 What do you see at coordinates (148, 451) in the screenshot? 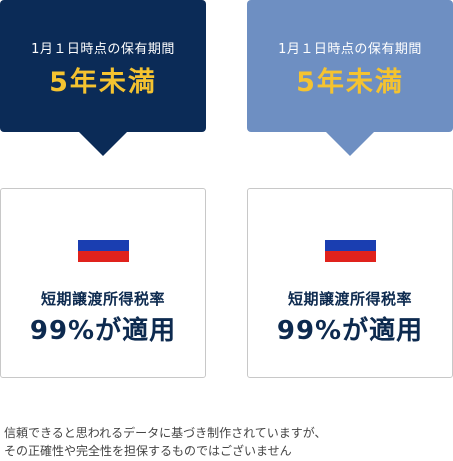
I see `disclaimer-line: その正確性や完全性を担保するものではございません` at bounding box center [148, 451].